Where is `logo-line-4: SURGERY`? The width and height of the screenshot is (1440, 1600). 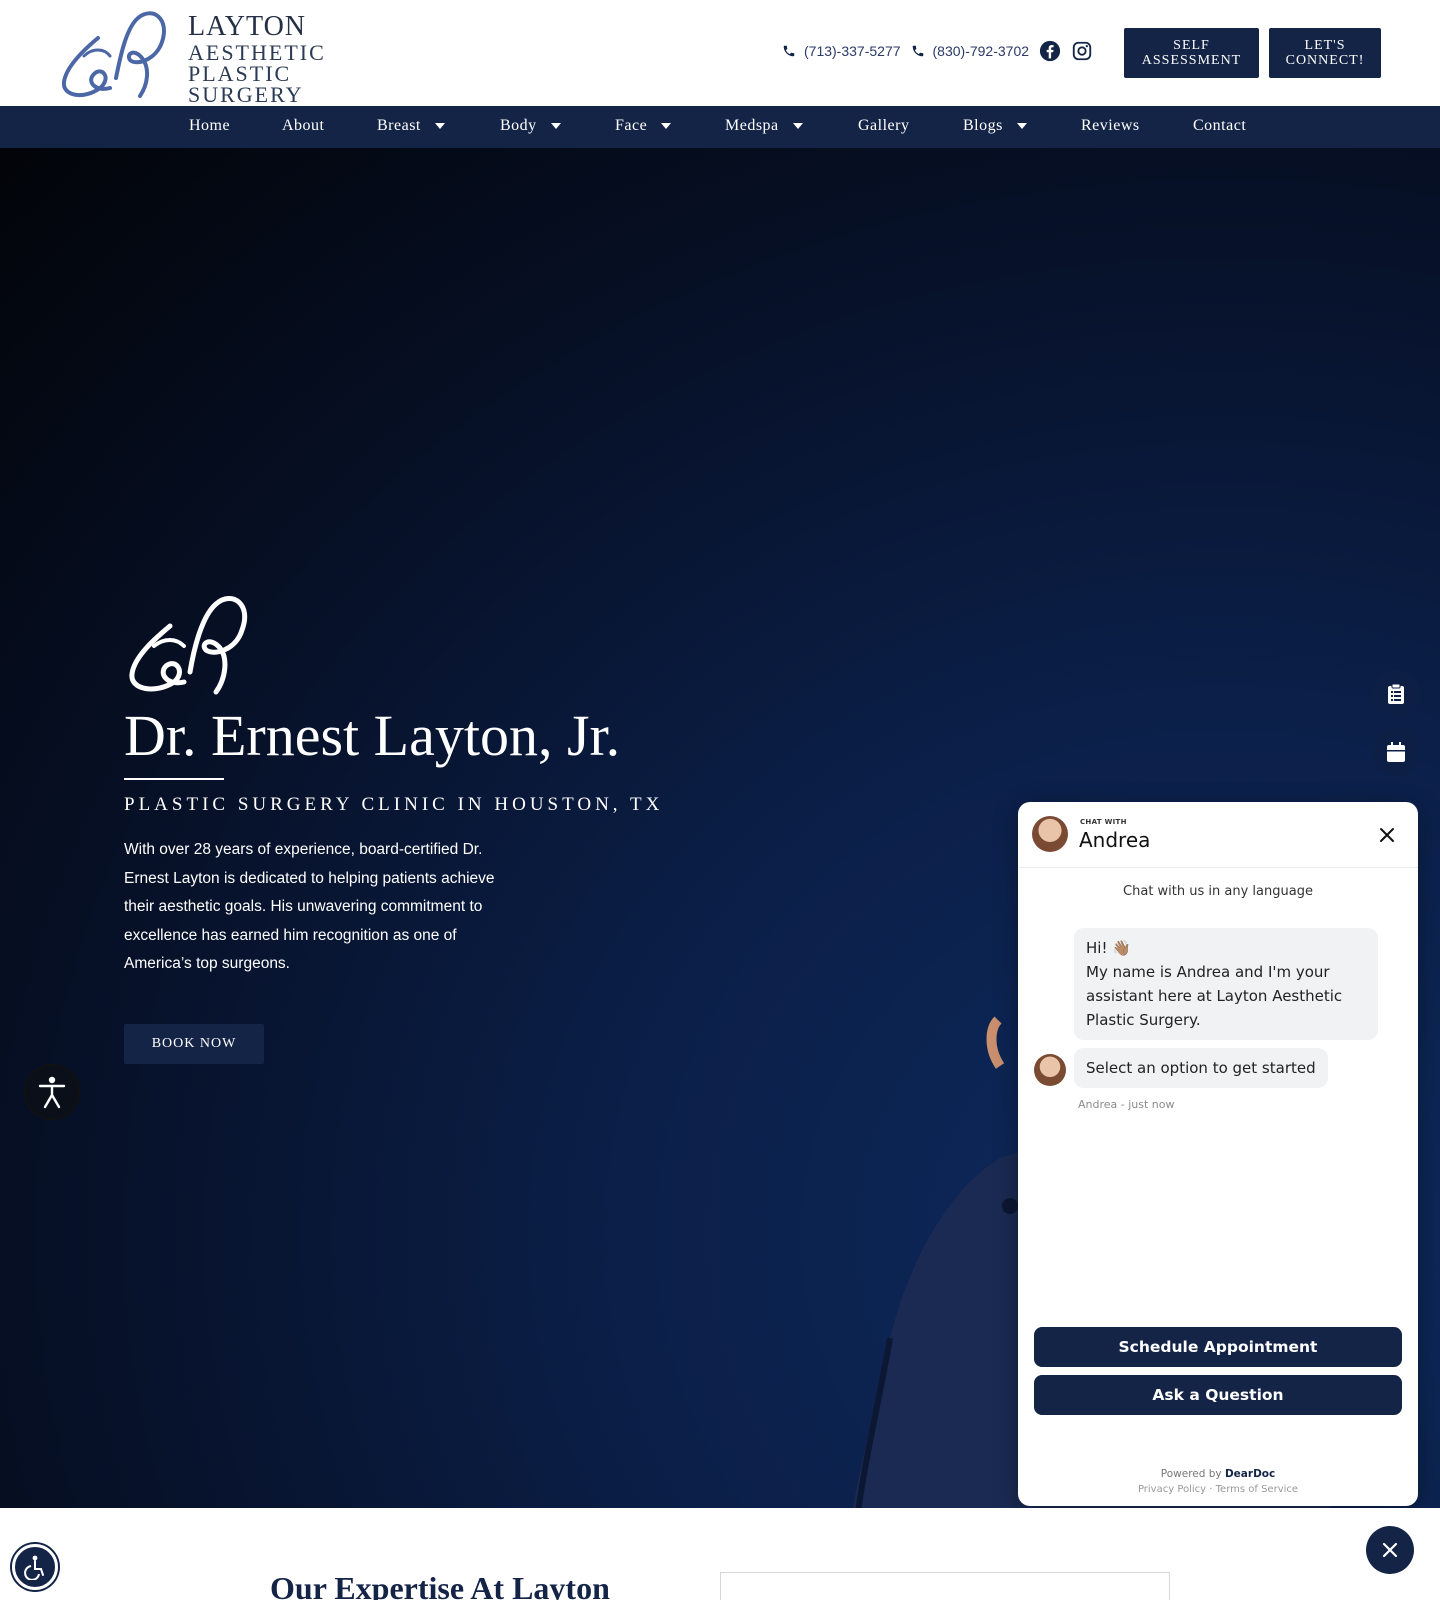
logo-line-4: SURGERY is located at coordinates (246, 94).